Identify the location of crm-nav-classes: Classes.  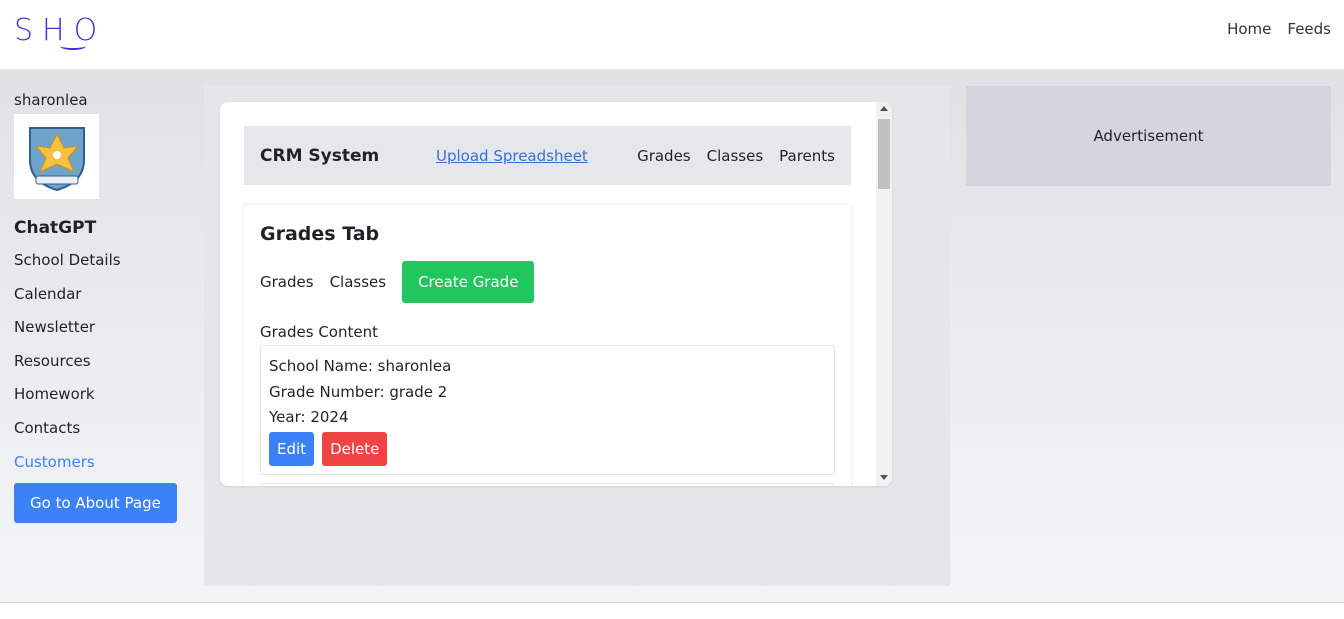
(735, 156).